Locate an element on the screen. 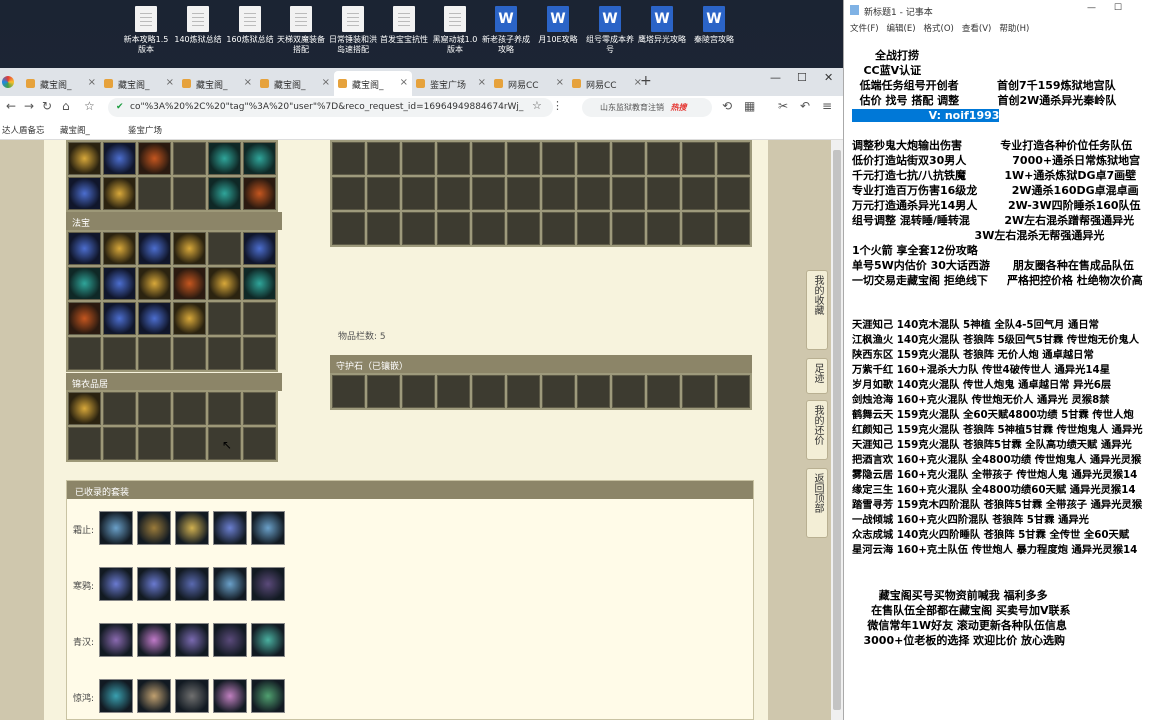 The height and width of the screenshot is (720, 1154). vertical-scrollbar is located at coordinates (837, 430).